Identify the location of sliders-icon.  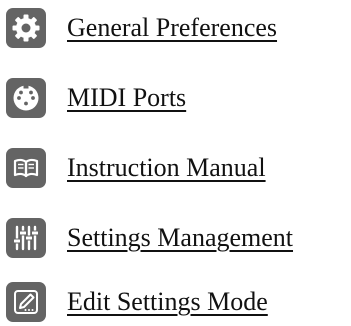
(26, 238).